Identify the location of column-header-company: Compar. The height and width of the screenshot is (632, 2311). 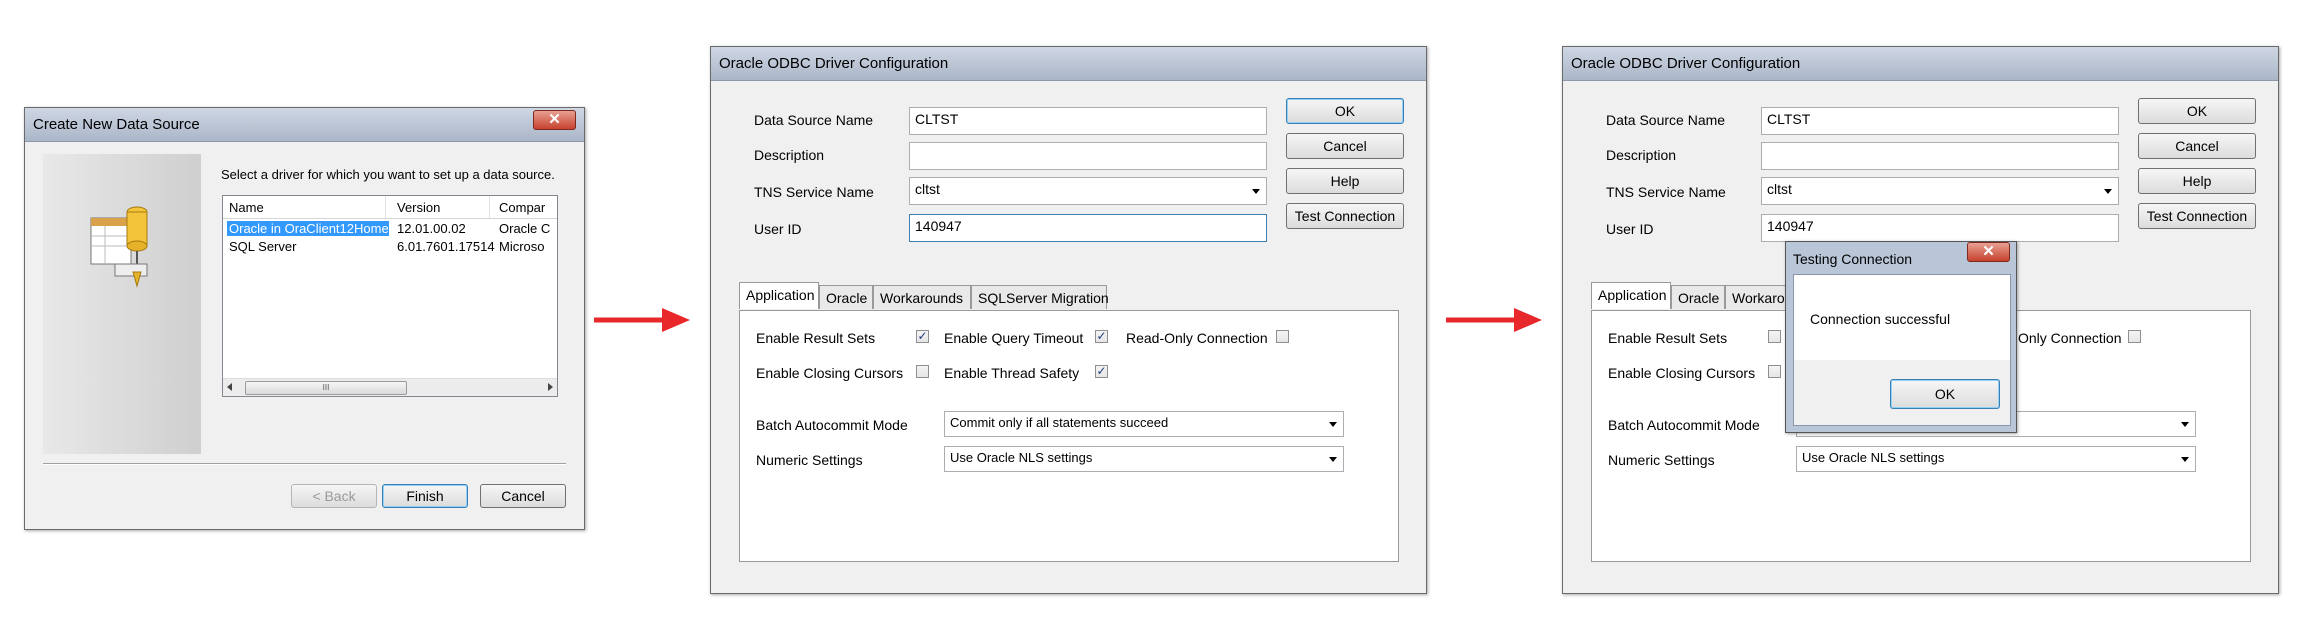
(526, 207).